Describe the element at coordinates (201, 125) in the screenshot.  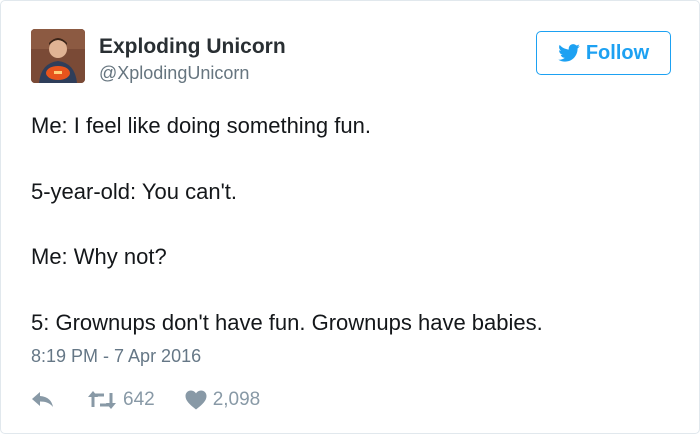
I see `tweet-line: Me: I feel like doing something fun.` at that location.